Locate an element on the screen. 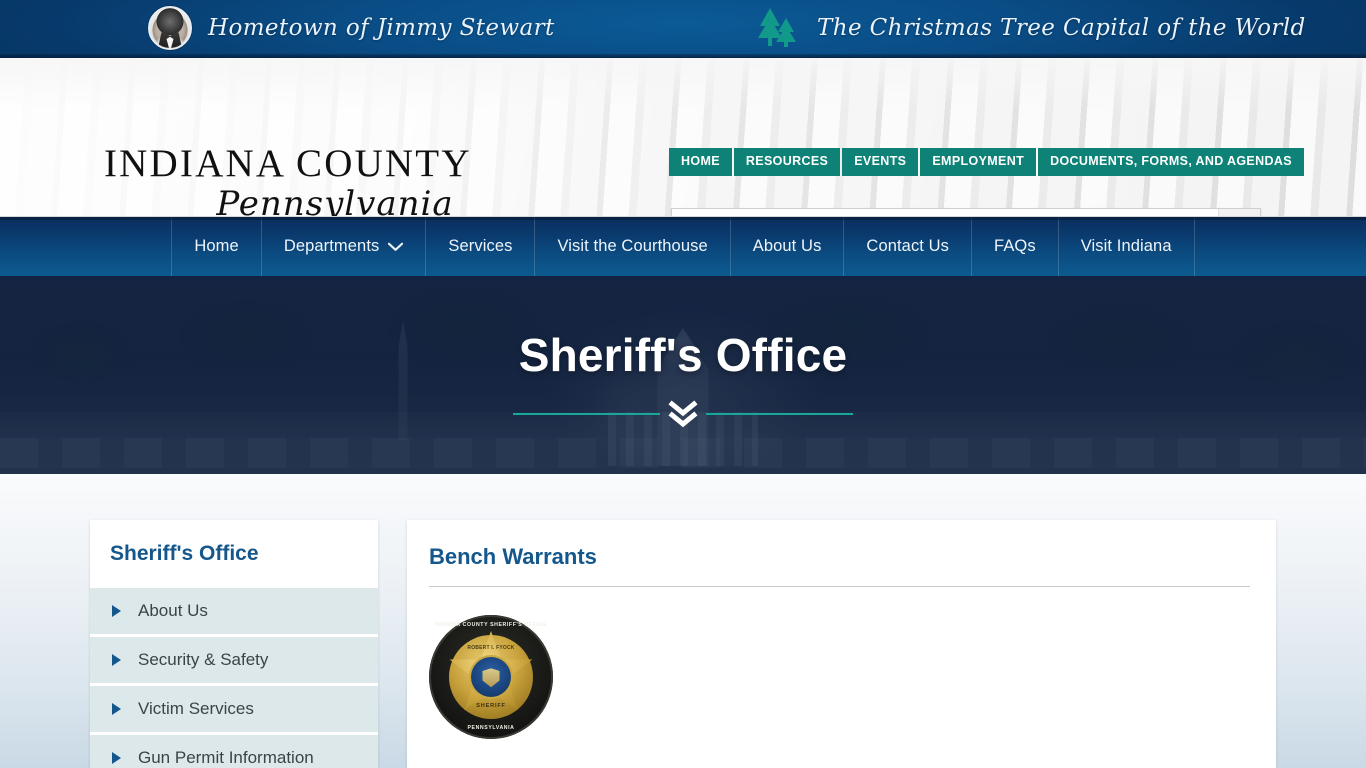 The image size is (1366, 768). badge-ring-bottom-text: PENNSYLVANIA is located at coordinates (491, 728).